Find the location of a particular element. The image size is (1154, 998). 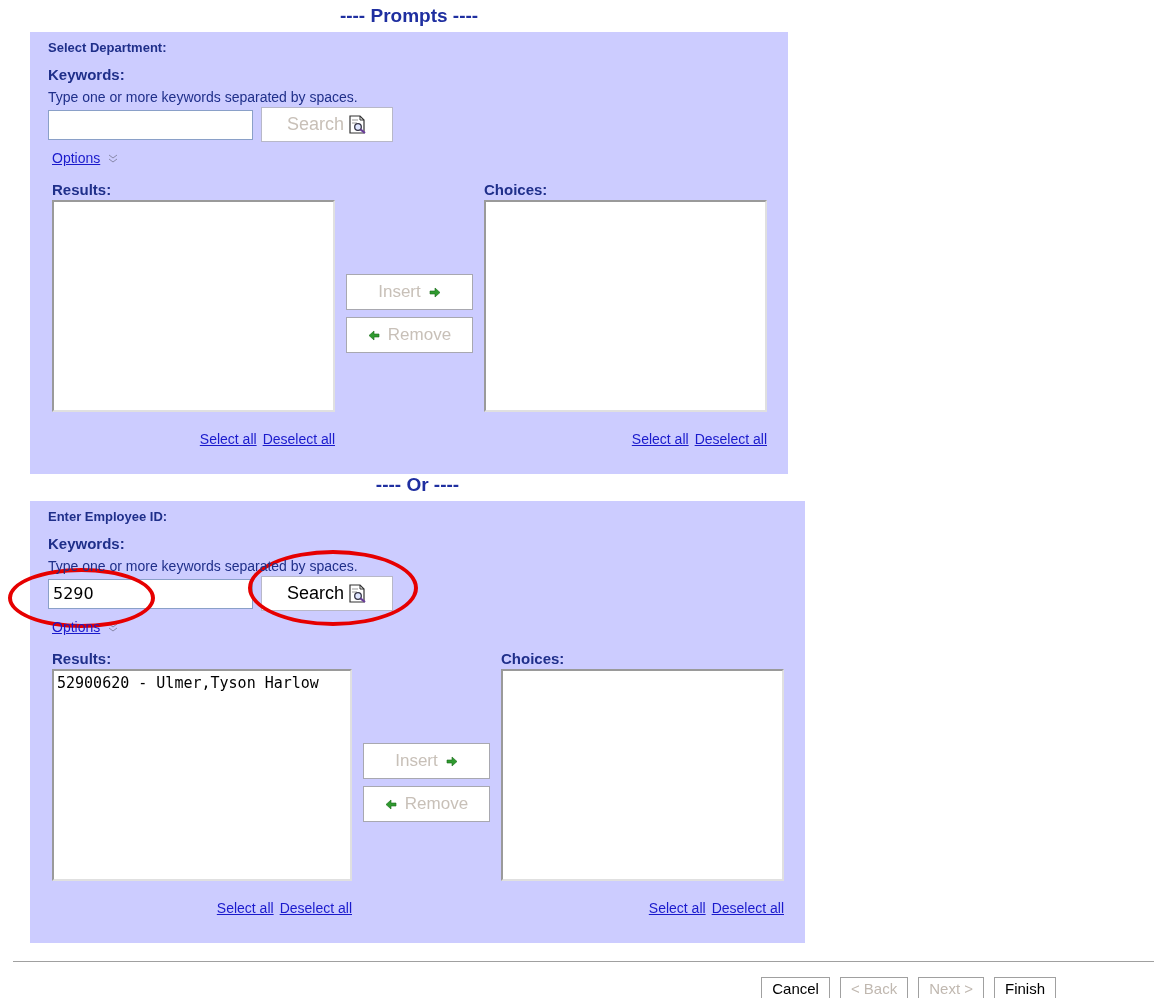

footer-button: Cancel is located at coordinates (795, 987).